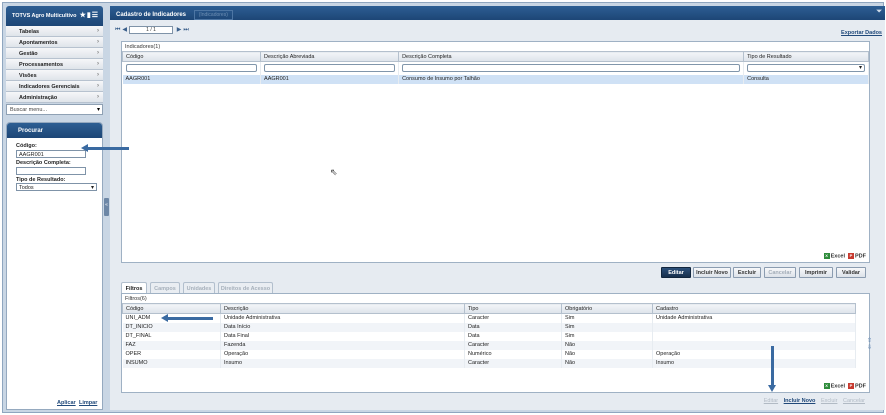 Image resolution: width=886 pixels, height=415 pixels. I want to click on validate-button: Validar, so click(851, 272).